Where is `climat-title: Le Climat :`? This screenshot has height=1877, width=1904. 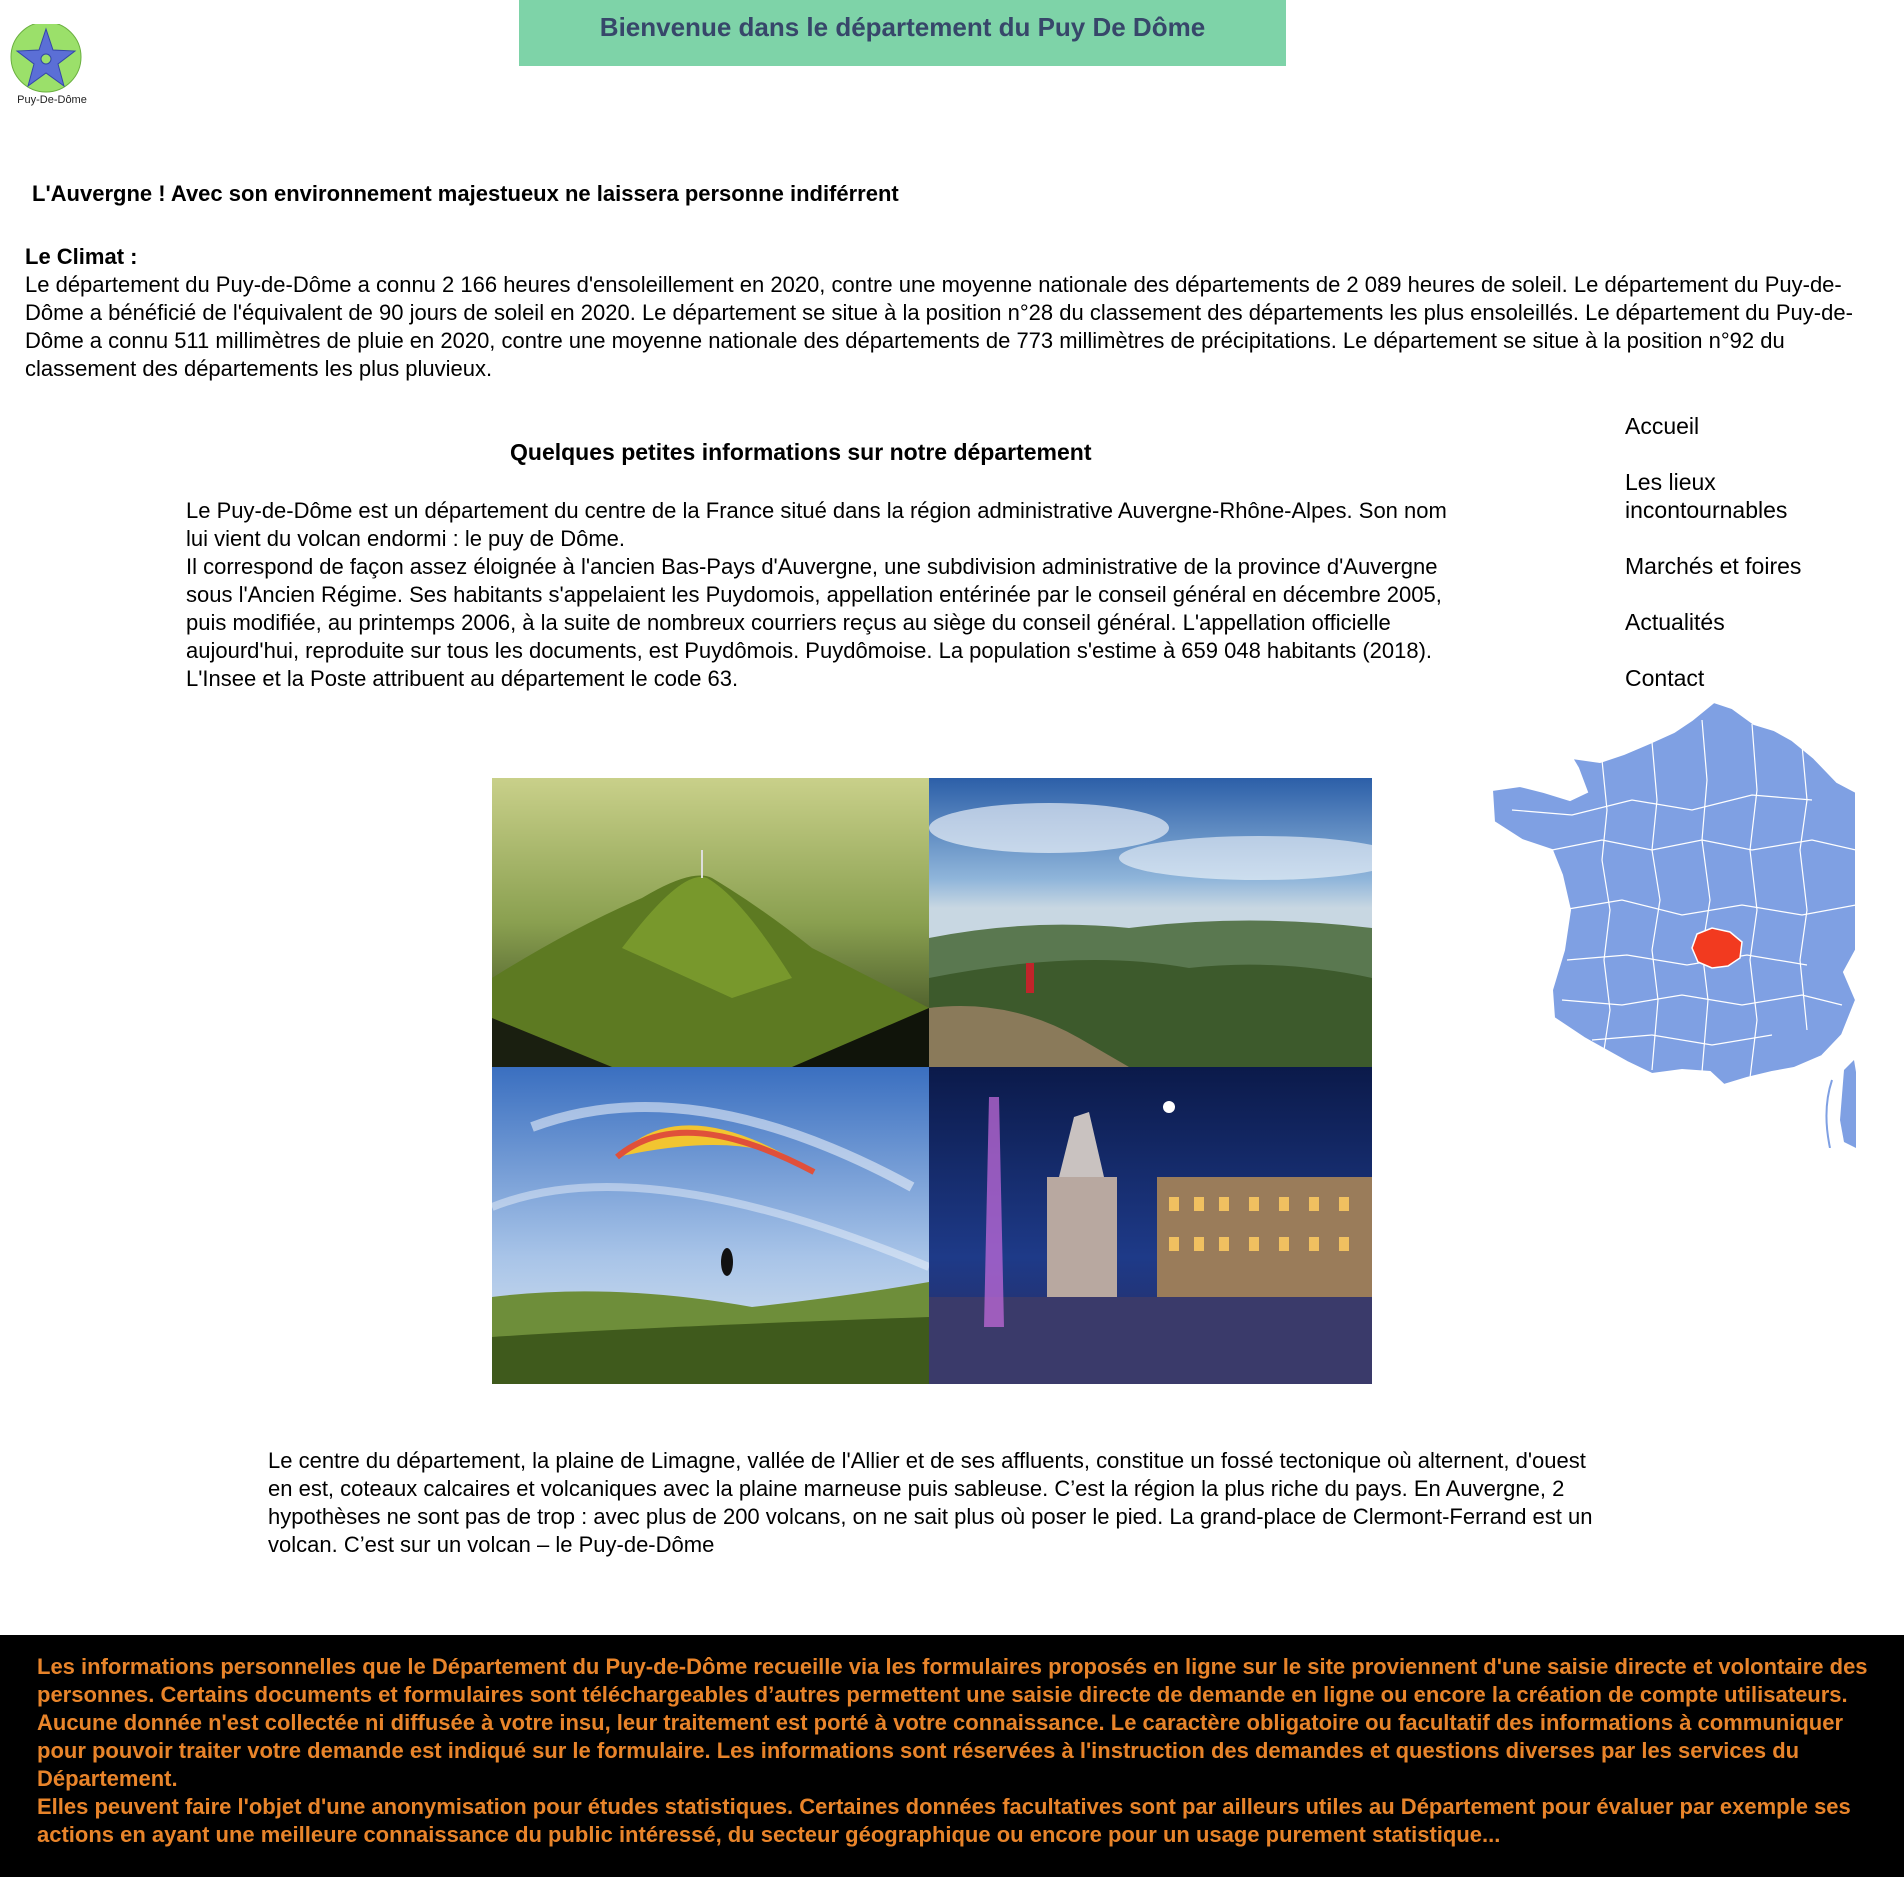 climat-title: Le Climat : is located at coordinates (81, 256).